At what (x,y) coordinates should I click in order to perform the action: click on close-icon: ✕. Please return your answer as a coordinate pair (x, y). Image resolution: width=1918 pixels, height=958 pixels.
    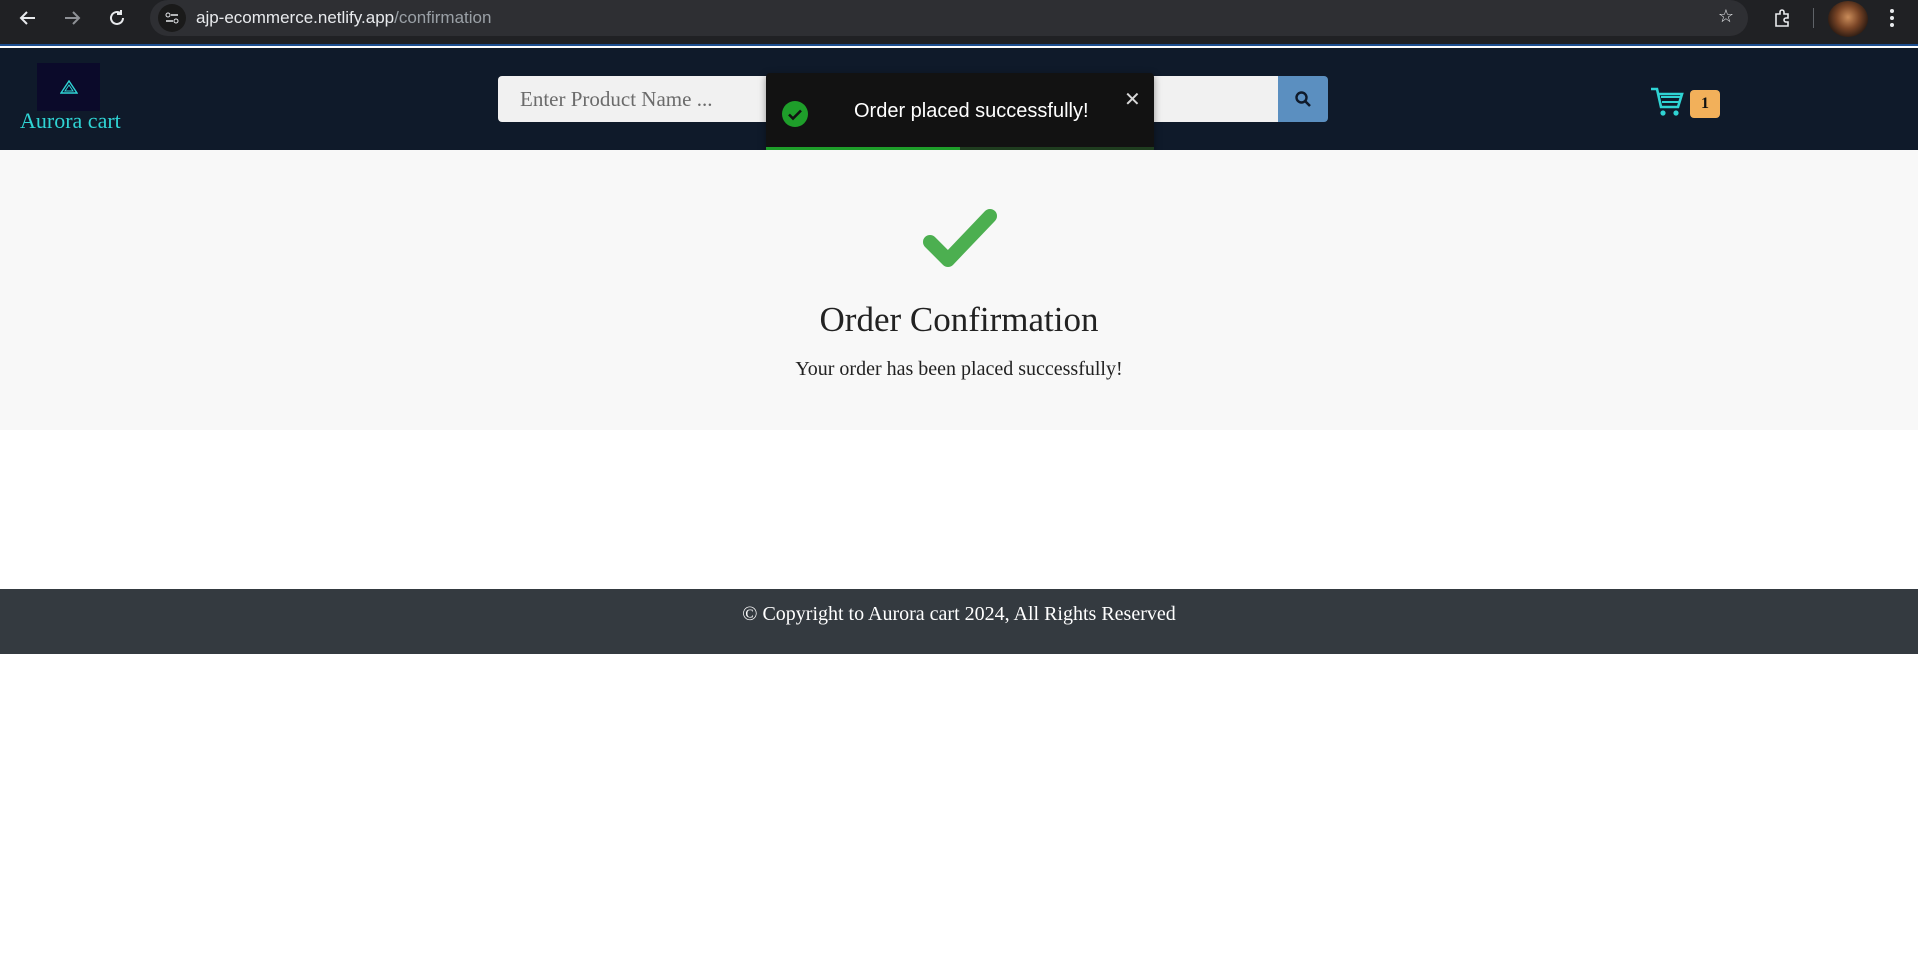
    Looking at the image, I should click on (1132, 99).